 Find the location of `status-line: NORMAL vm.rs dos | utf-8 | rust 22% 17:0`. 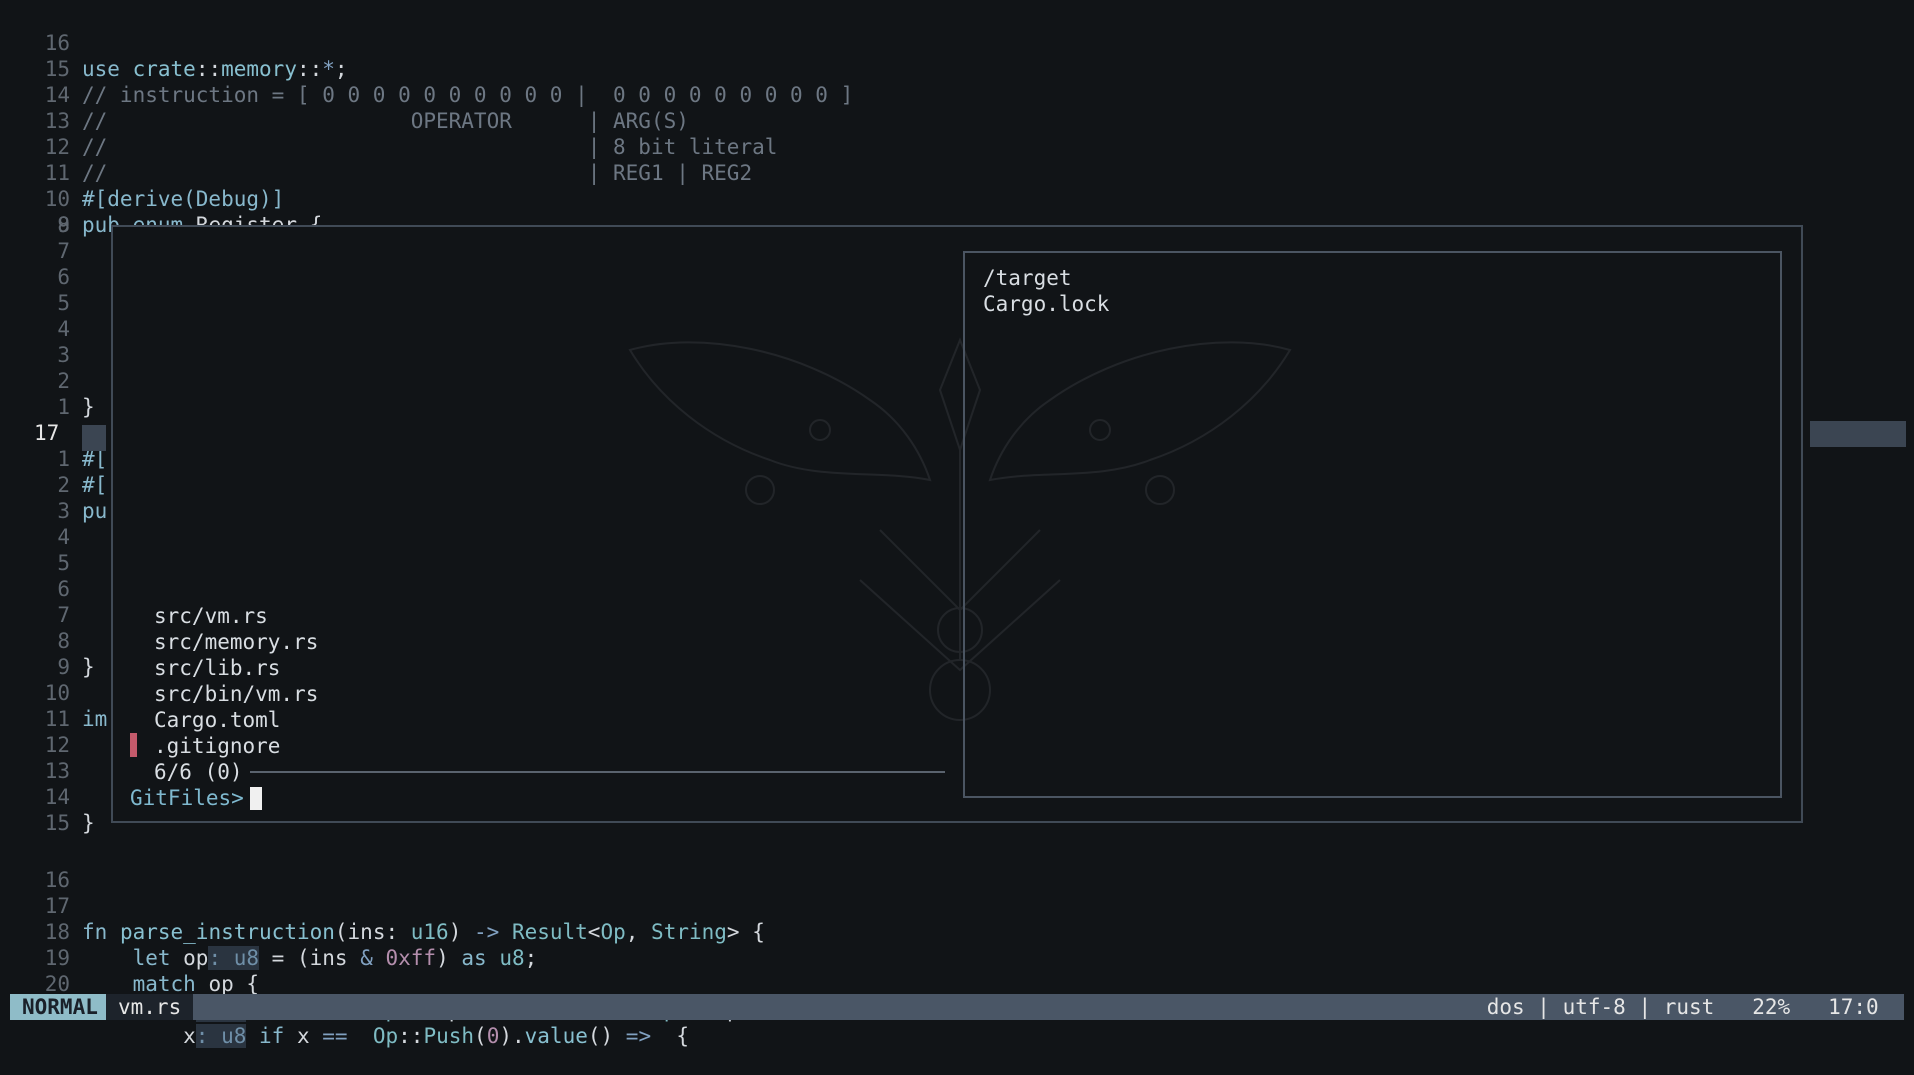

status-line: NORMAL vm.rs dos | utf-8 | rust 22% 17:0 is located at coordinates (957, 1007).